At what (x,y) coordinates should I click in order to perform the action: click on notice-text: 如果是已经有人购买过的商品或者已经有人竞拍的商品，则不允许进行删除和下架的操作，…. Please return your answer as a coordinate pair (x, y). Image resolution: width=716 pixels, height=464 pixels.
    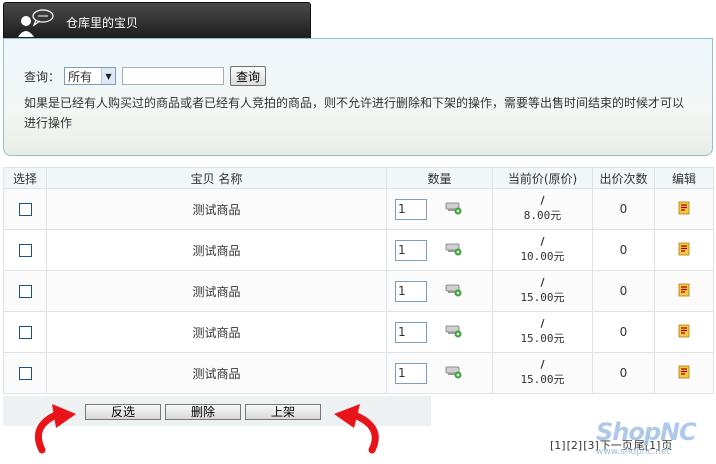
    Looking at the image, I should click on (354, 113).